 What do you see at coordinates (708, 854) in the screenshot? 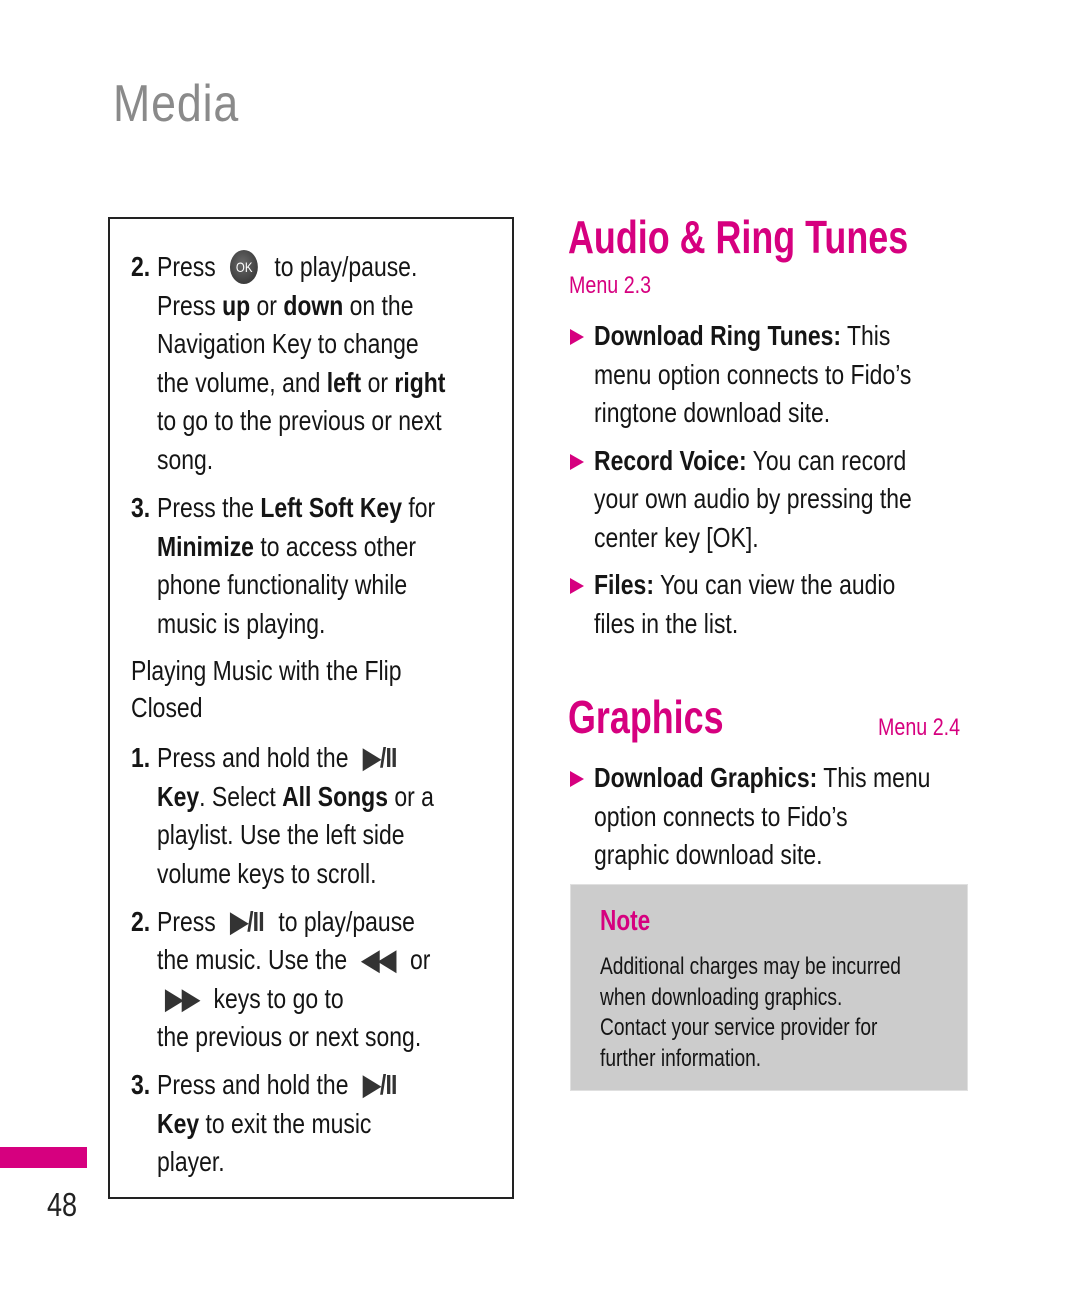
I see `item-line: graphic download site.` at bounding box center [708, 854].